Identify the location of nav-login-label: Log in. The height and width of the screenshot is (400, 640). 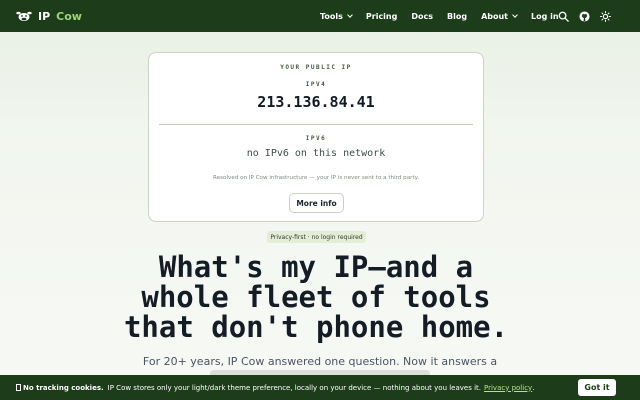
(545, 16).